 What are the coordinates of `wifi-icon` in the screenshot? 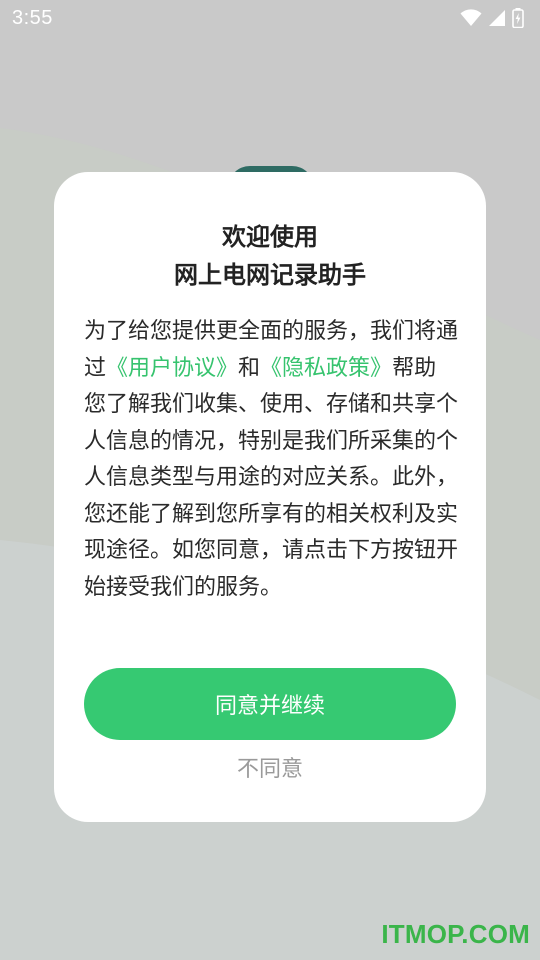 It's located at (471, 18).